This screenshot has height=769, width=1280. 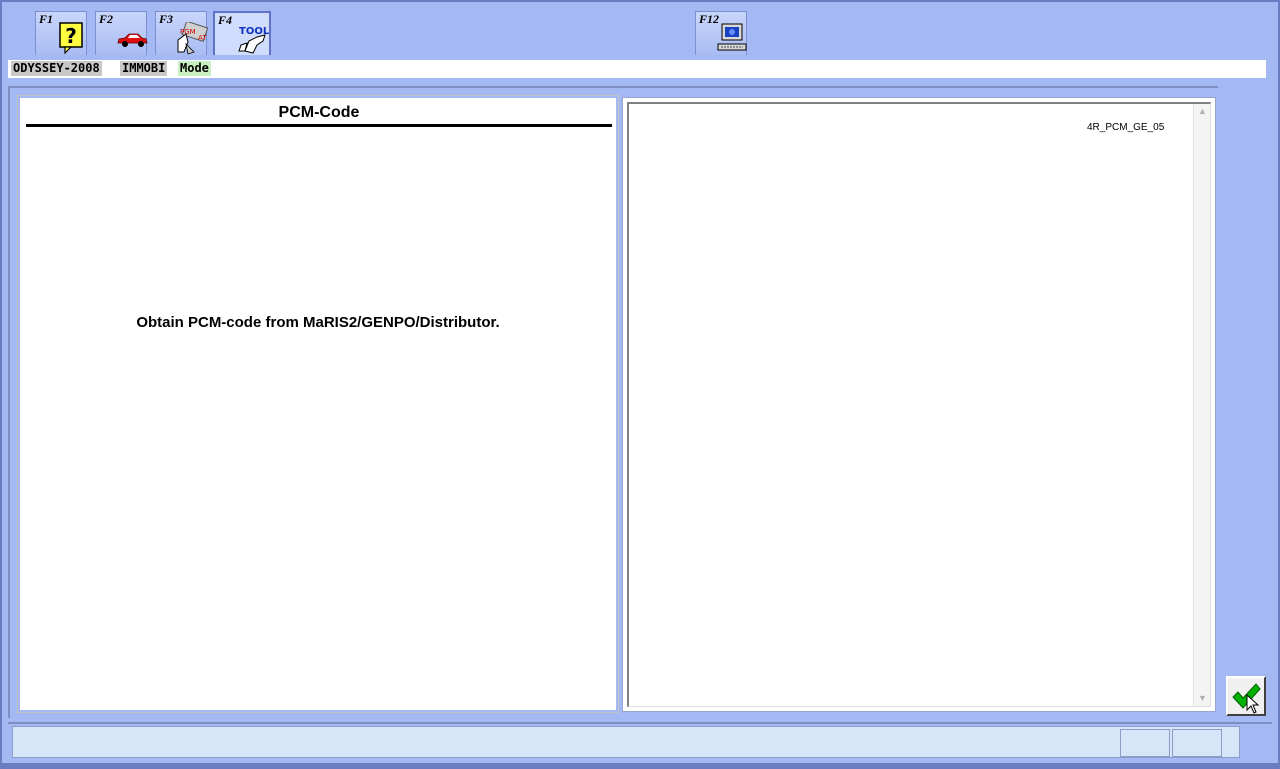 I want to click on screen-code-label: 4R_PCM_GE_05, so click(x=1126, y=127).